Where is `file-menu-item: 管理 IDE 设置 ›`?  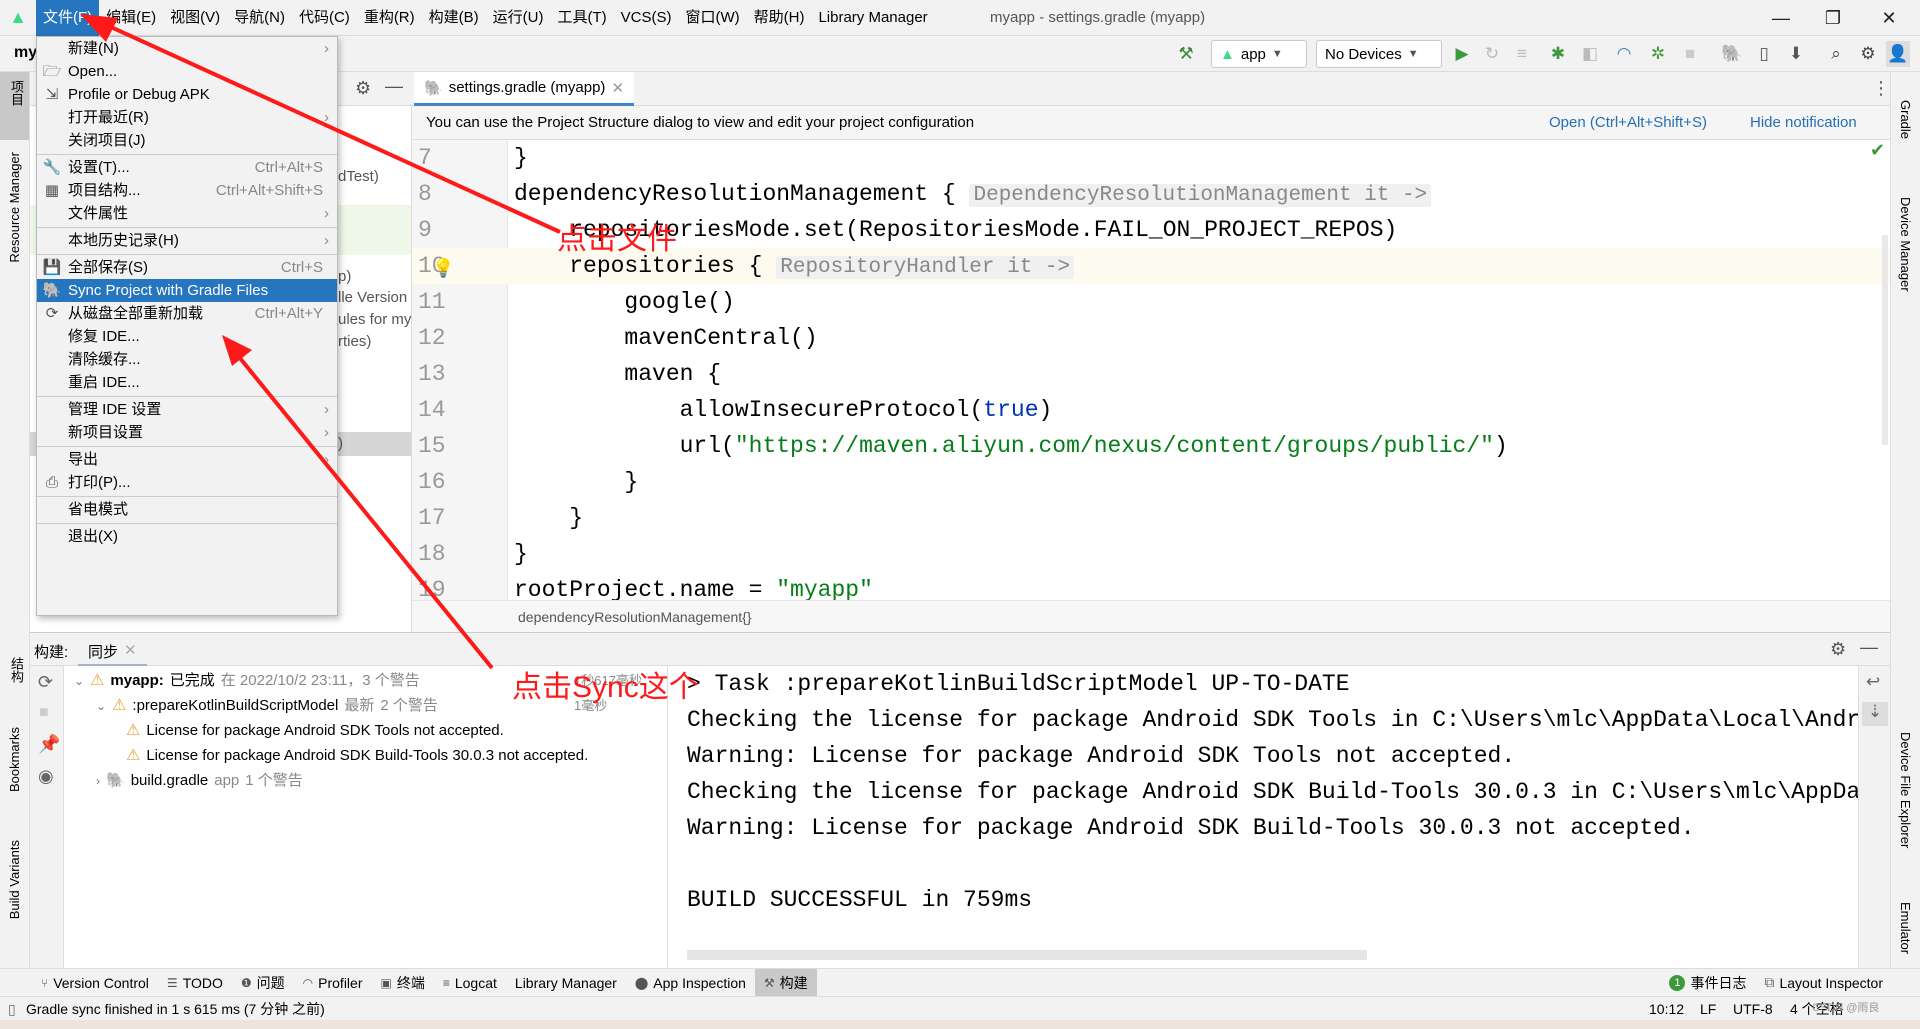
file-menu-item: 管理 IDE 设置 › is located at coordinates (187, 409).